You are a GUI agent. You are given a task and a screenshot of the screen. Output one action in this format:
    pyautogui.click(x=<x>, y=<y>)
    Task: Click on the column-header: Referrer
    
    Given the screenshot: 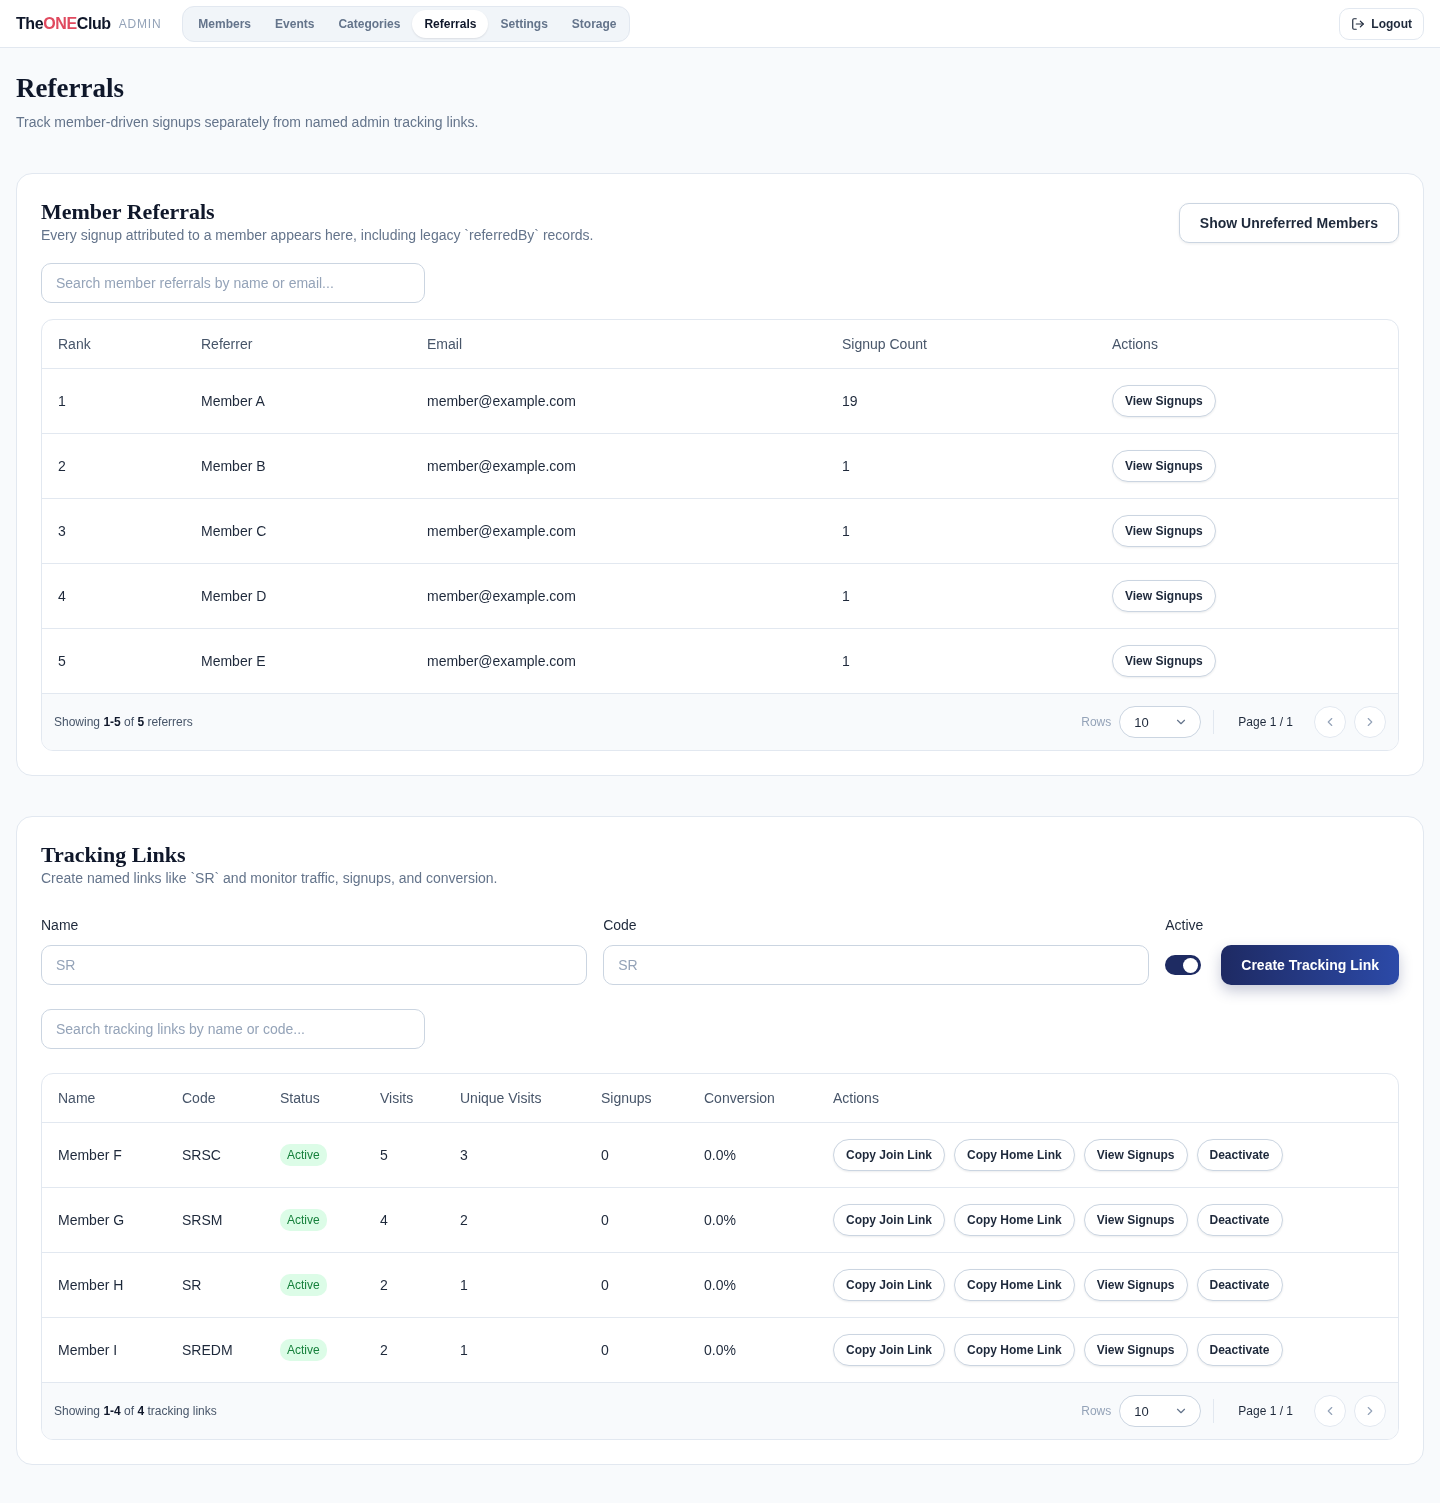 What is the action you would take?
    pyautogui.click(x=227, y=344)
    